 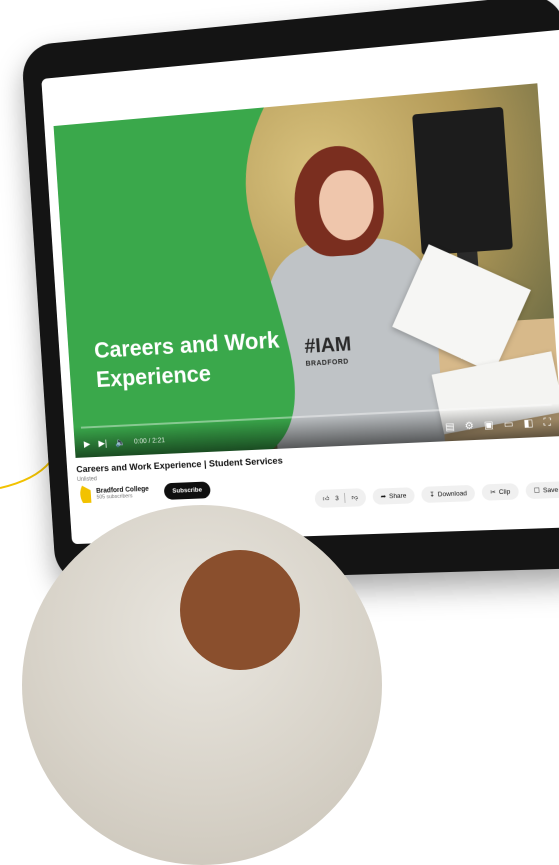 What do you see at coordinates (450, 428) in the screenshot?
I see `subtitles-icon: ▤` at bounding box center [450, 428].